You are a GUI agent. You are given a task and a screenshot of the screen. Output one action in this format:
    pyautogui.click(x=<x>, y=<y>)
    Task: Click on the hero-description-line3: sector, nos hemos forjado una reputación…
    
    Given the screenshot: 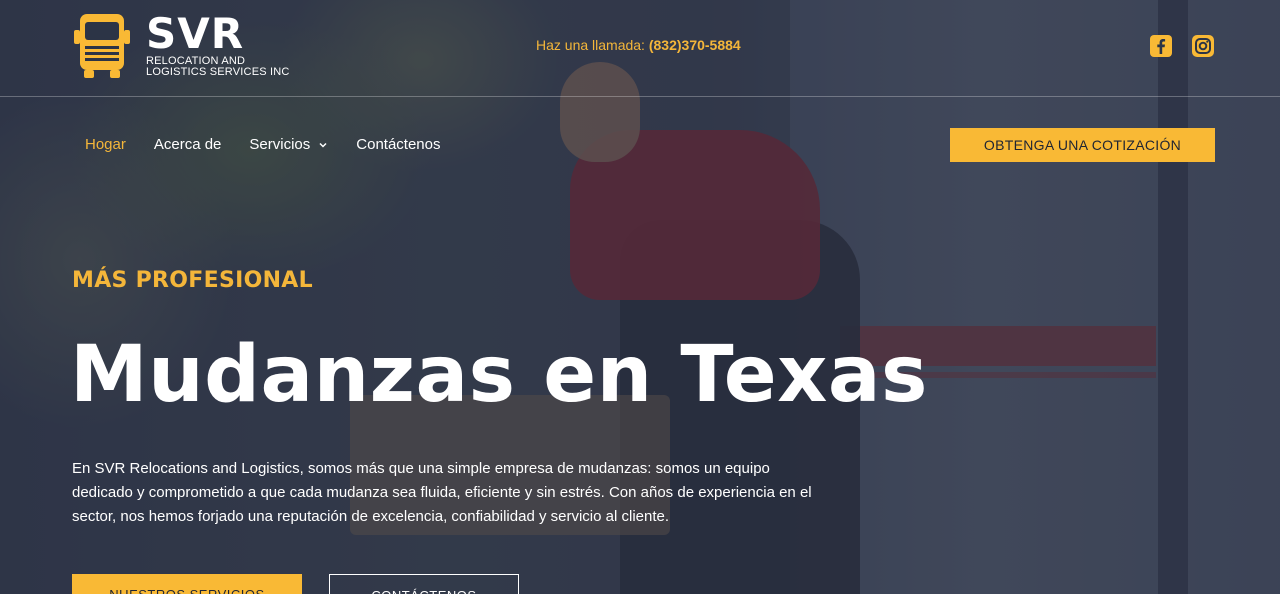 What is the action you would take?
    pyautogui.click(x=371, y=516)
    